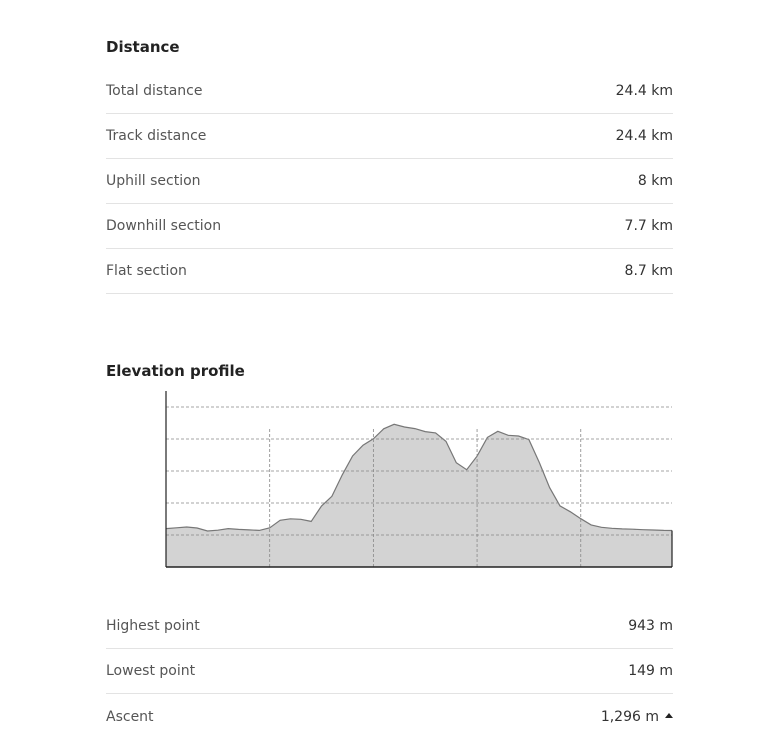 The width and height of the screenshot is (784, 739). What do you see at coordinates (153, 181) in the screenshot?
I see `distance-label: Uphill section` at bounding box center [153, 181].